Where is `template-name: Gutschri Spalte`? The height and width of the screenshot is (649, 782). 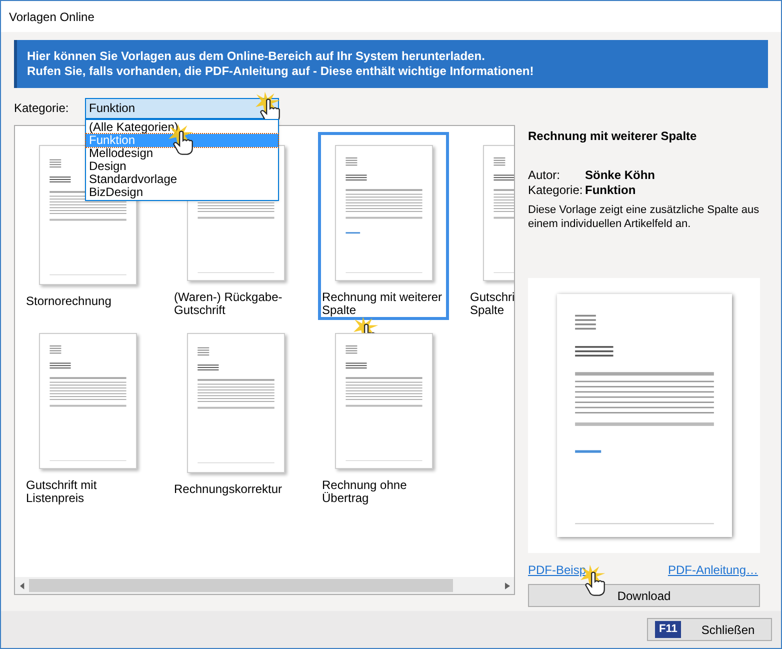 template-name: Gutschri Spalte is located at coordinates (491, 304).